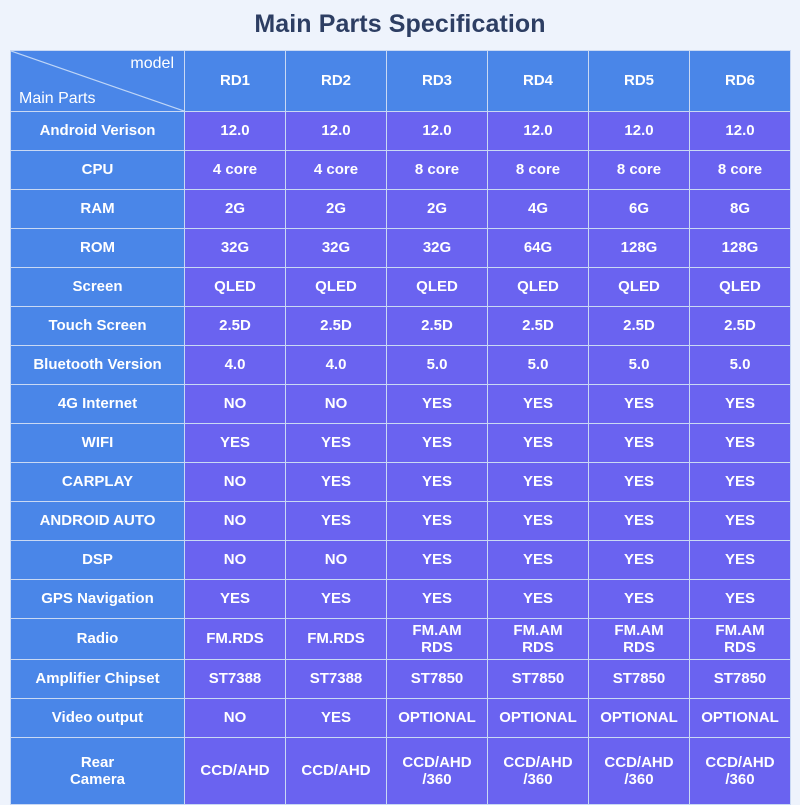 This screenshot has width=800, height=805. What do you see at coordinates (639, 365) in the screenshot?
I see `cell-rd5: 5.0` at bounding box center [639, 365].